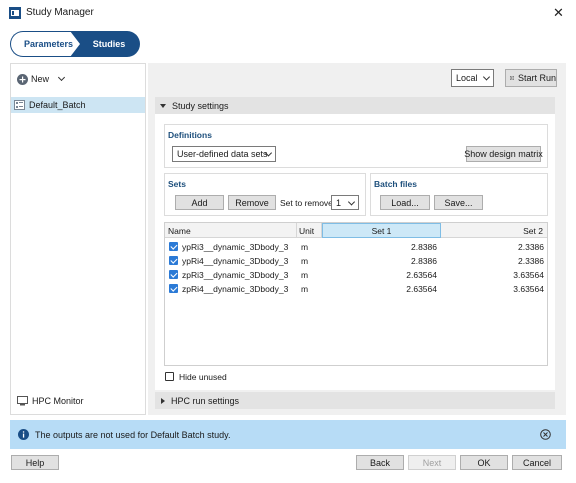 The height and width of the screenshot is (483, 576). I want to click on breadcrumb-parameters: Parameters, so click(45, 44).